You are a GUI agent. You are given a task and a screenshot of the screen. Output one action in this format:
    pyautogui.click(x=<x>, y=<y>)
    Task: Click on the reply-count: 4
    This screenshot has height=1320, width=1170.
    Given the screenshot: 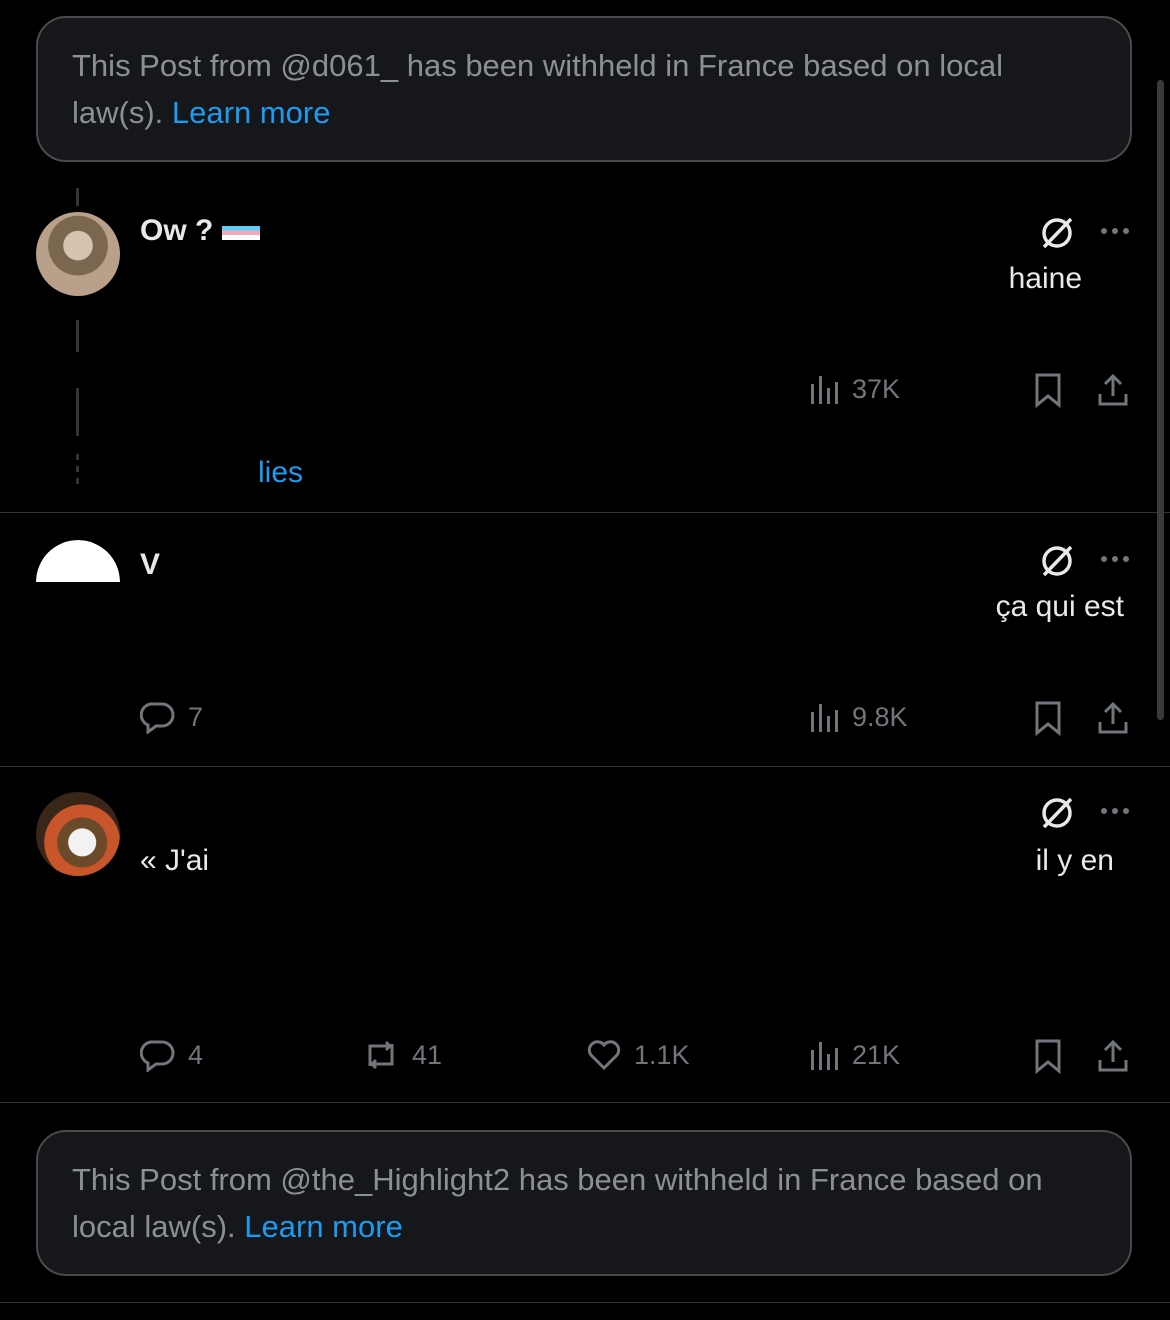 What is the action you would take?
    pyautogui.click(x=196, y=1054)
    